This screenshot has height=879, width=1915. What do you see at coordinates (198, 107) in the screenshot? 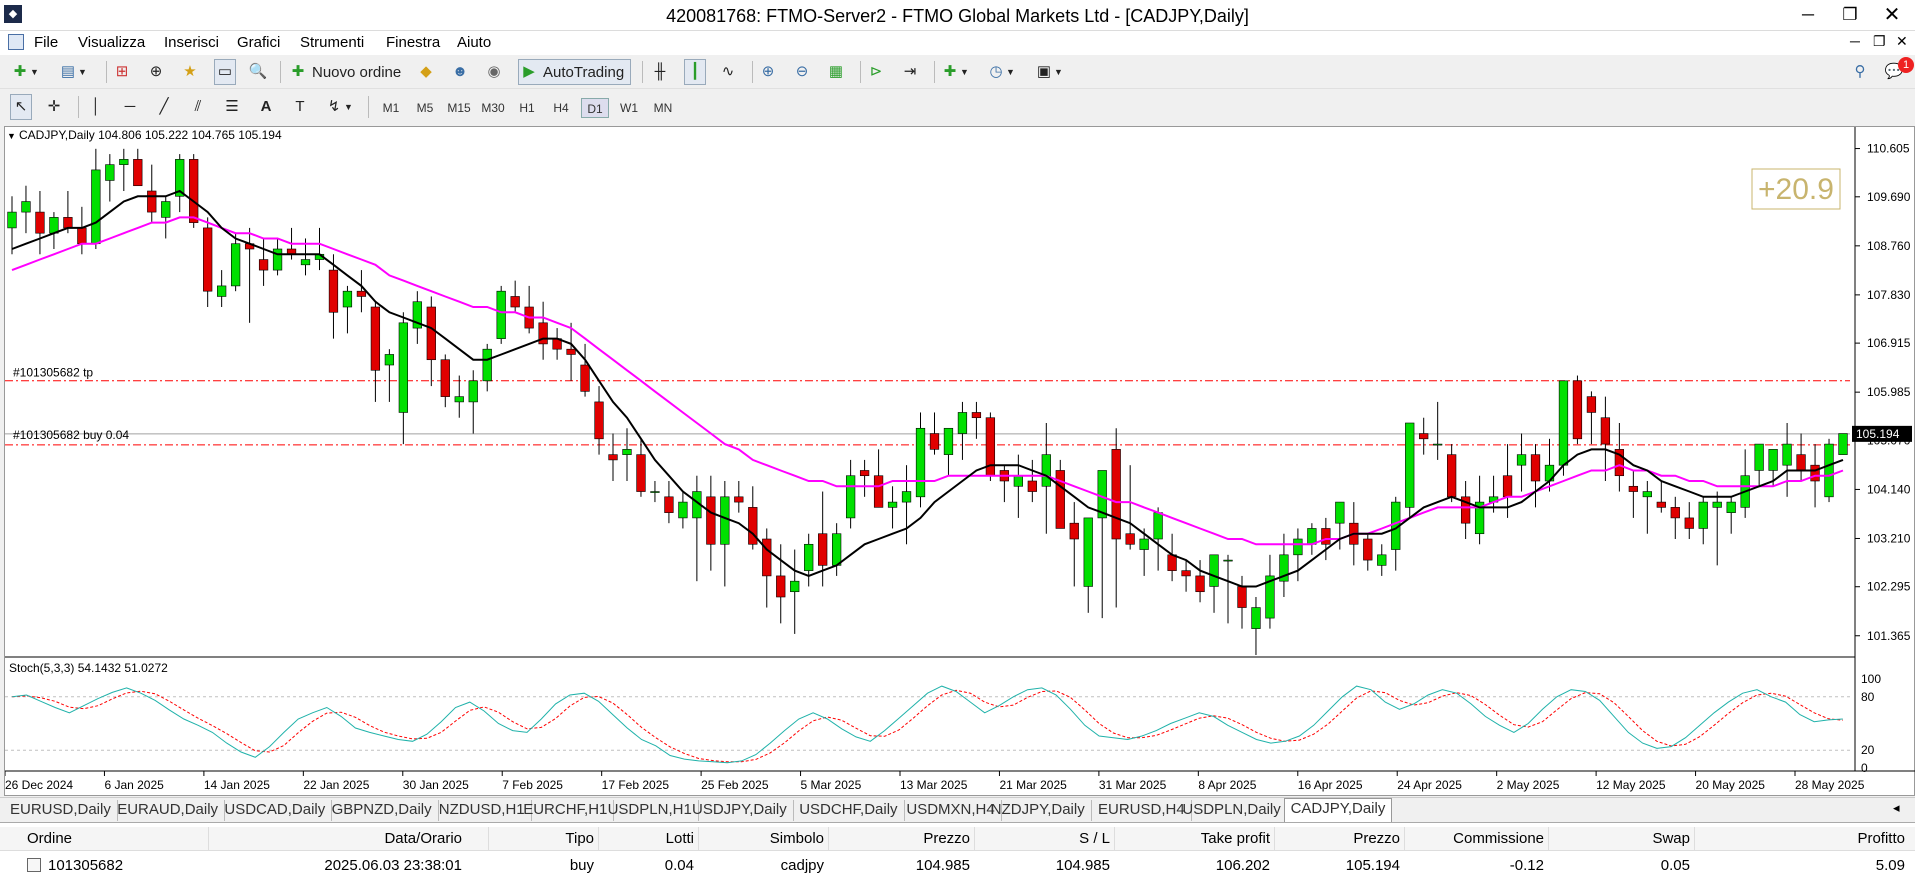
I see `equidistant-channel-button: ⫽` at bounding box center [198, 107].